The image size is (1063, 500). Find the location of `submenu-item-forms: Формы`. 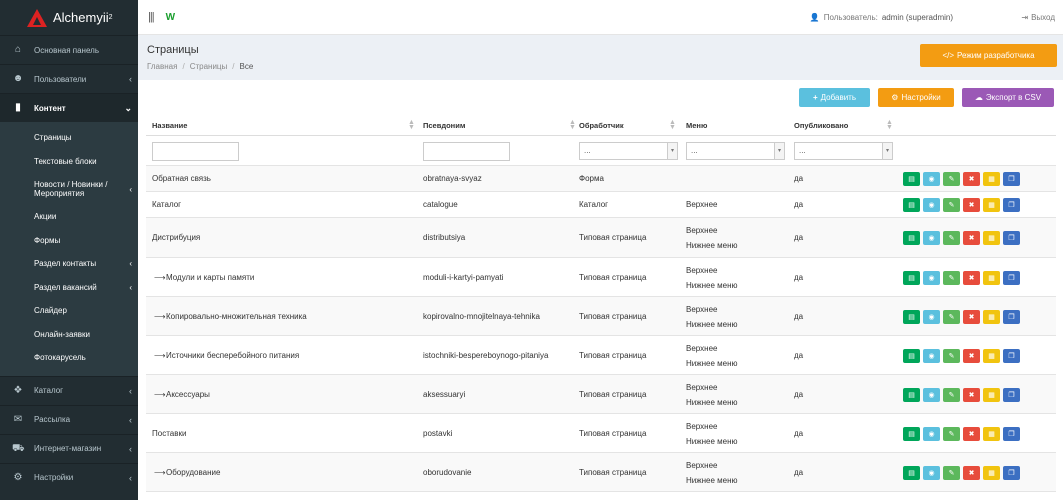

submenu-item-forms: Формы is located at coordinates (69, 241).